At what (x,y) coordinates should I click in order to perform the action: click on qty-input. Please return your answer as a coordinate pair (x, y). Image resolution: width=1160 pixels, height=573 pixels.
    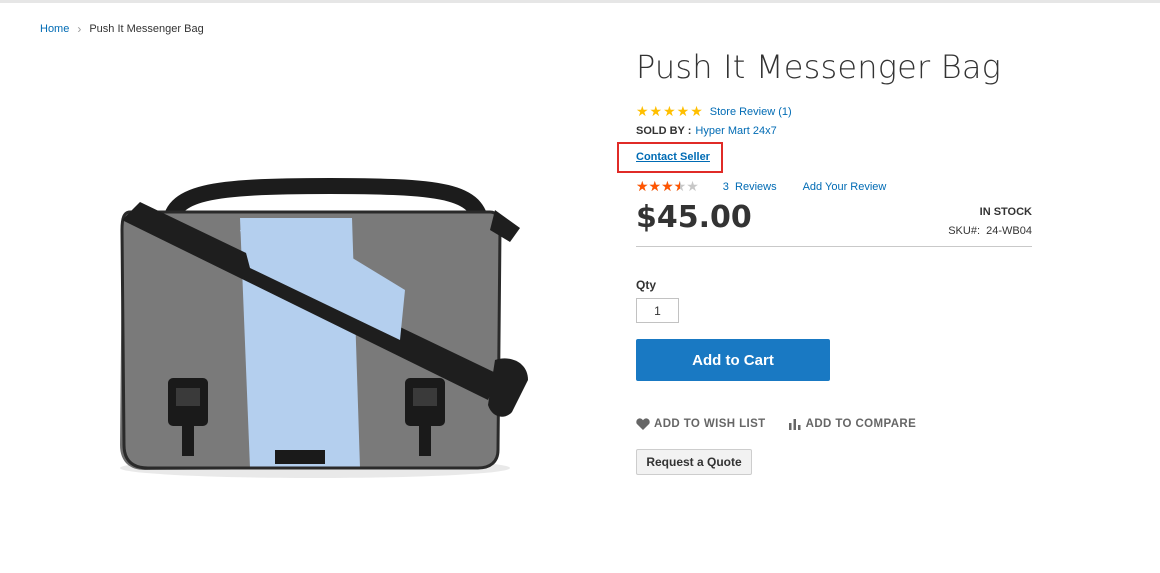
    Looking at the image, I should click on (657, 310).